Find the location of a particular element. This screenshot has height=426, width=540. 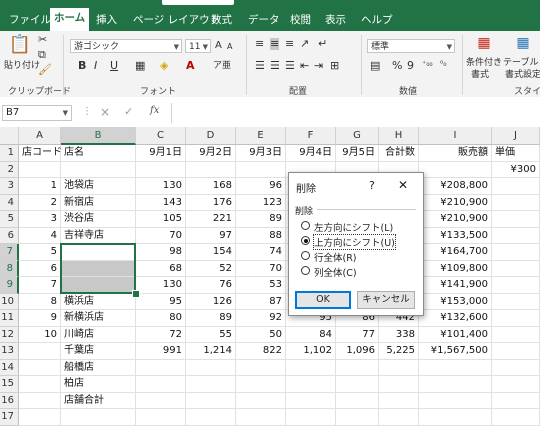

cell-A4: 2 is located at coordinates (40, 202).